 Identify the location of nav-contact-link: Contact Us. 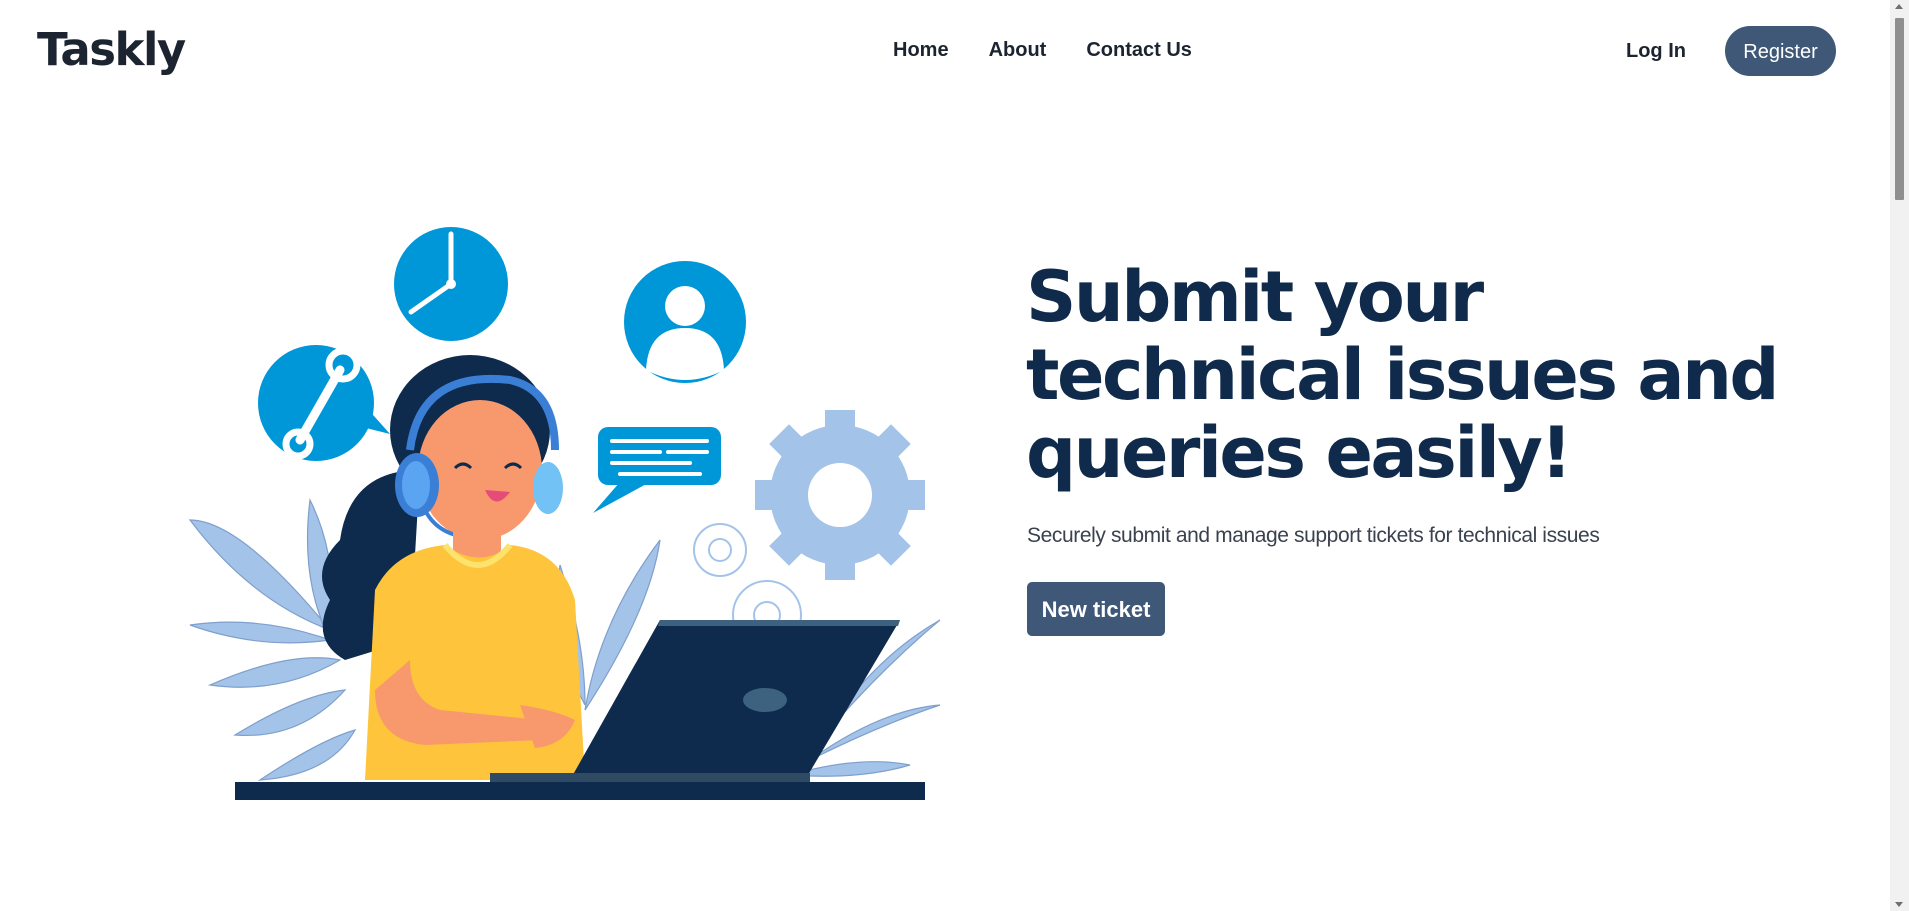
(1139, 50).